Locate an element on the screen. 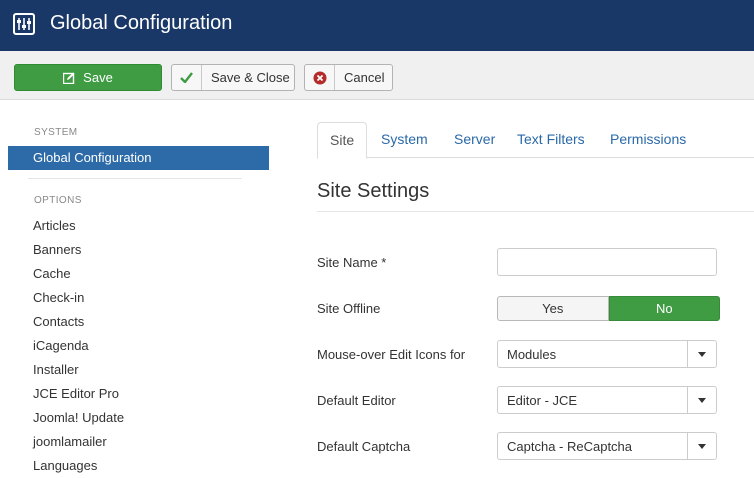 This screenshot has width=754, height=478. default-editor-select: Editor - JCE is located at coordinates (607, 400).